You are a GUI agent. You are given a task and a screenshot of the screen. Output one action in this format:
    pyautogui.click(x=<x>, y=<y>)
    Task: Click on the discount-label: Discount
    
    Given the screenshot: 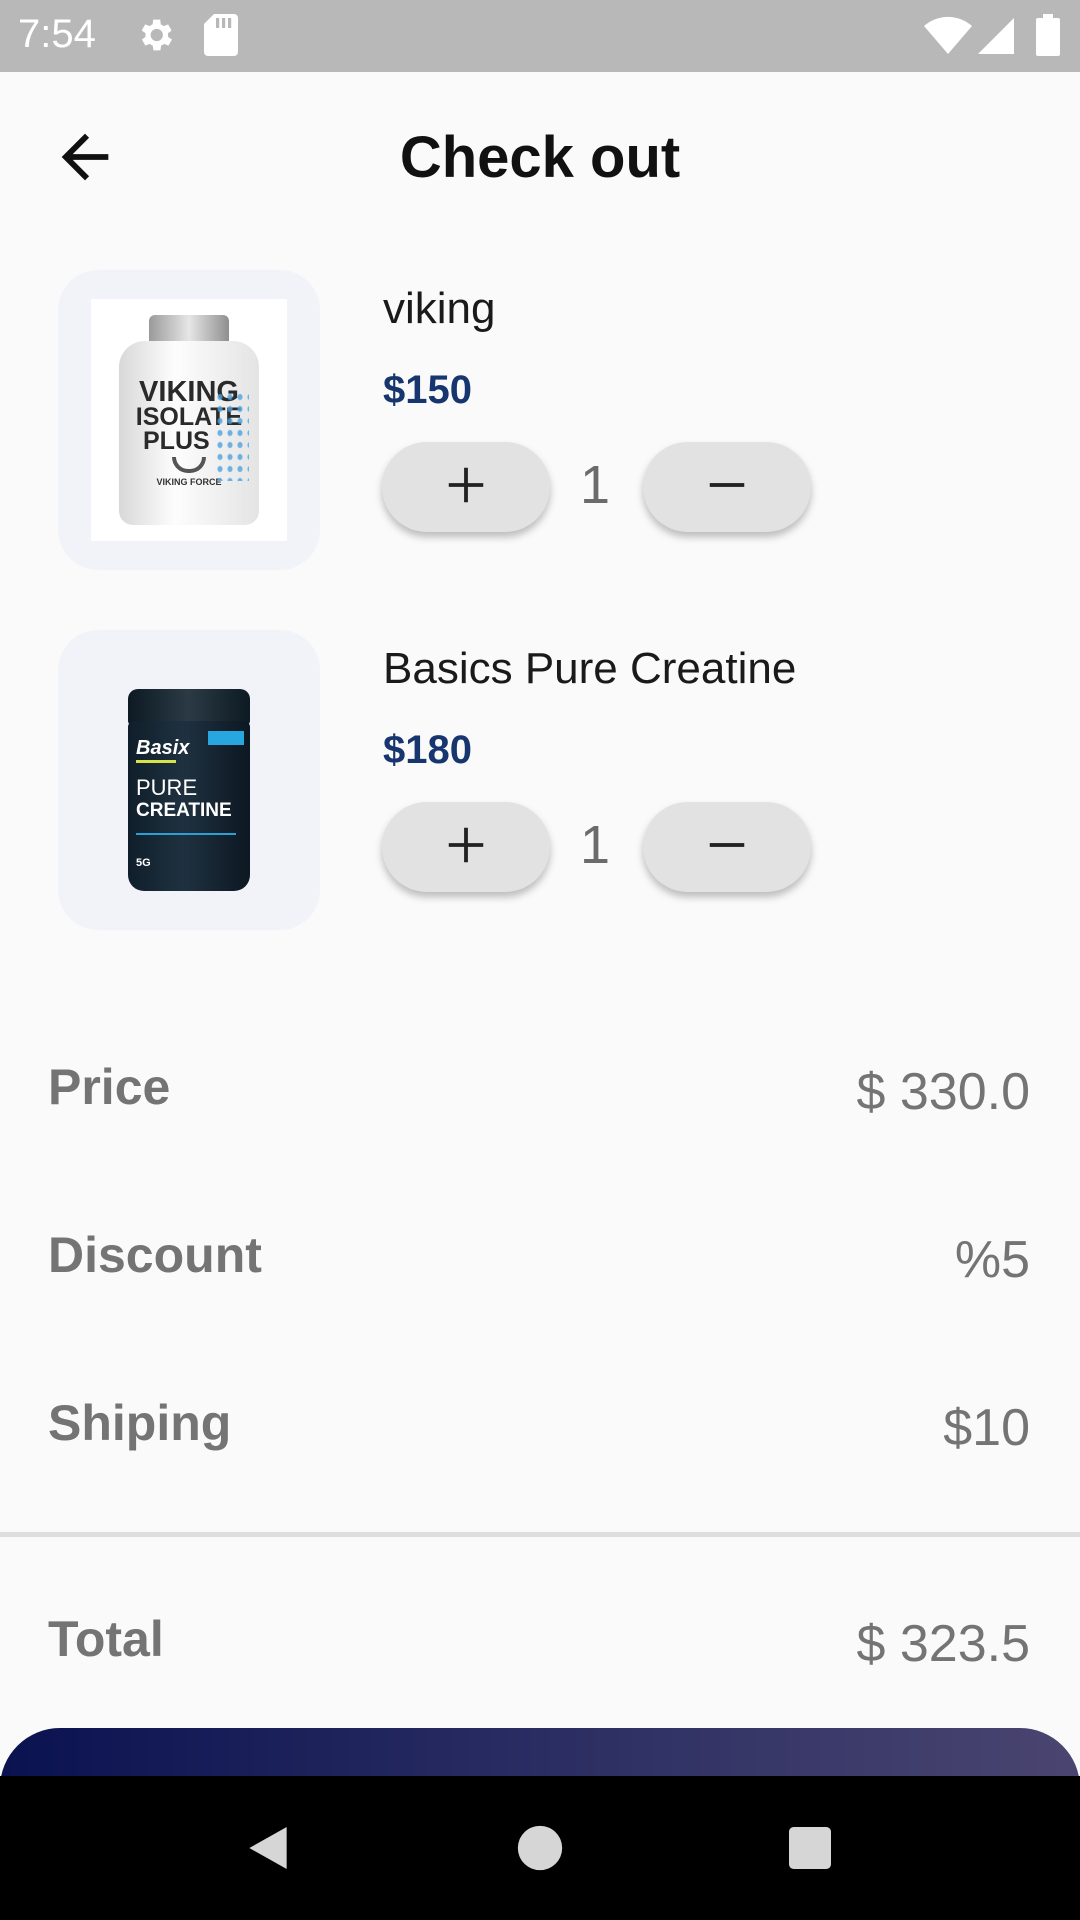 What is the action you would take?
    pyautogui.click(x=155, y=1255)
    